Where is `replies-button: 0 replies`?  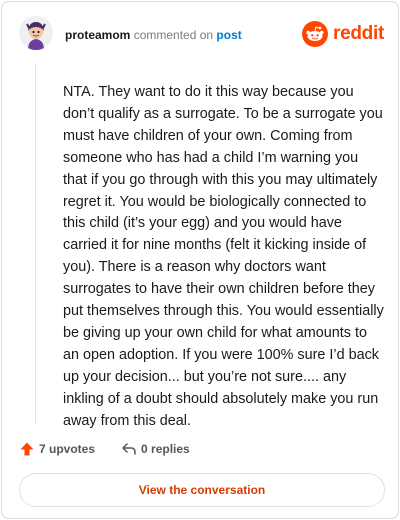 replies-button: 0 replies is located at coordinates (155, 449).